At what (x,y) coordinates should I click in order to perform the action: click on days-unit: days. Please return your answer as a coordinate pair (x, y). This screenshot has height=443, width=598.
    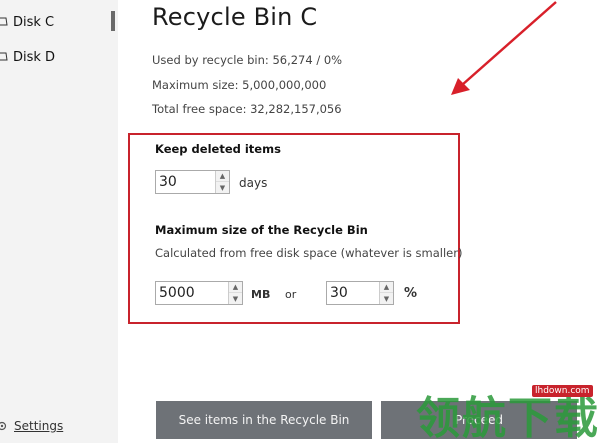
    Looking at the image, I should click on (253, 183).